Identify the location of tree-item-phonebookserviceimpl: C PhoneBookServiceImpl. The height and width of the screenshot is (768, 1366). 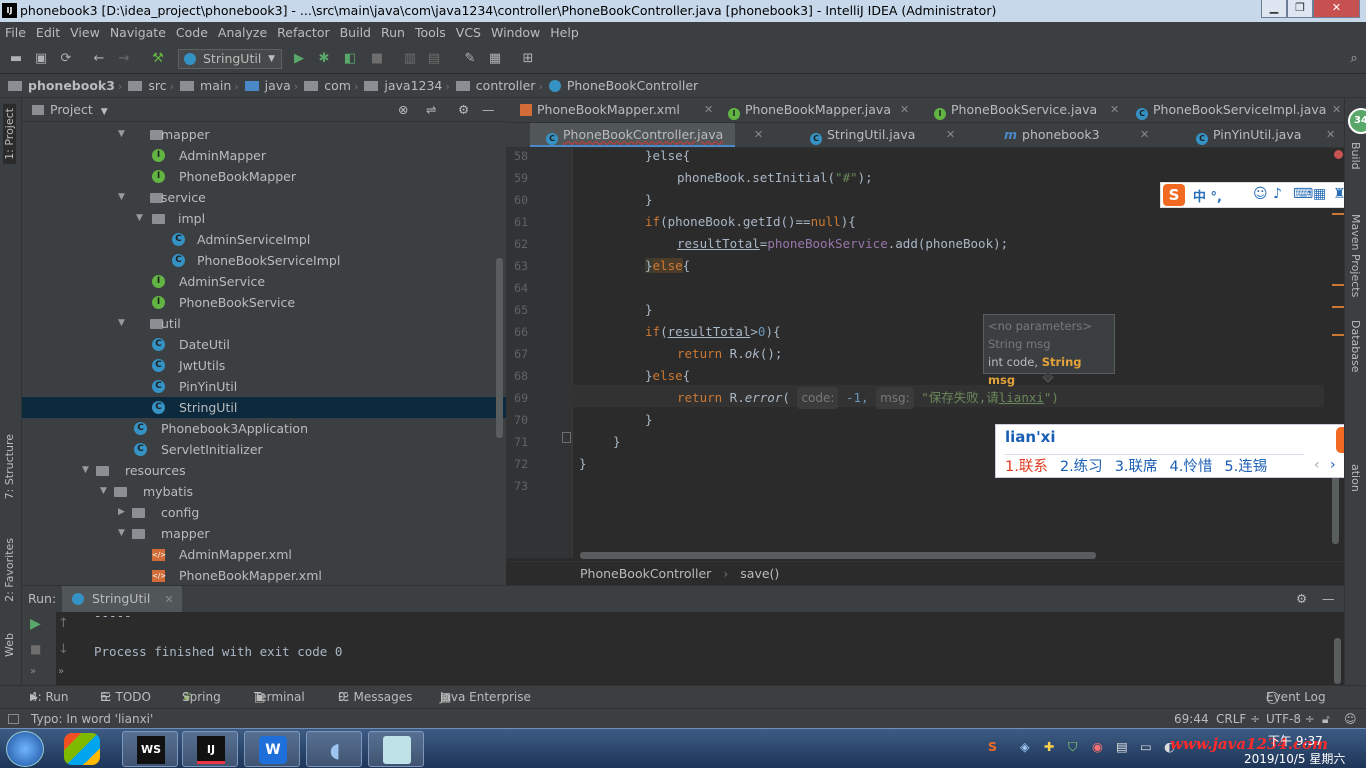
(264, 260).